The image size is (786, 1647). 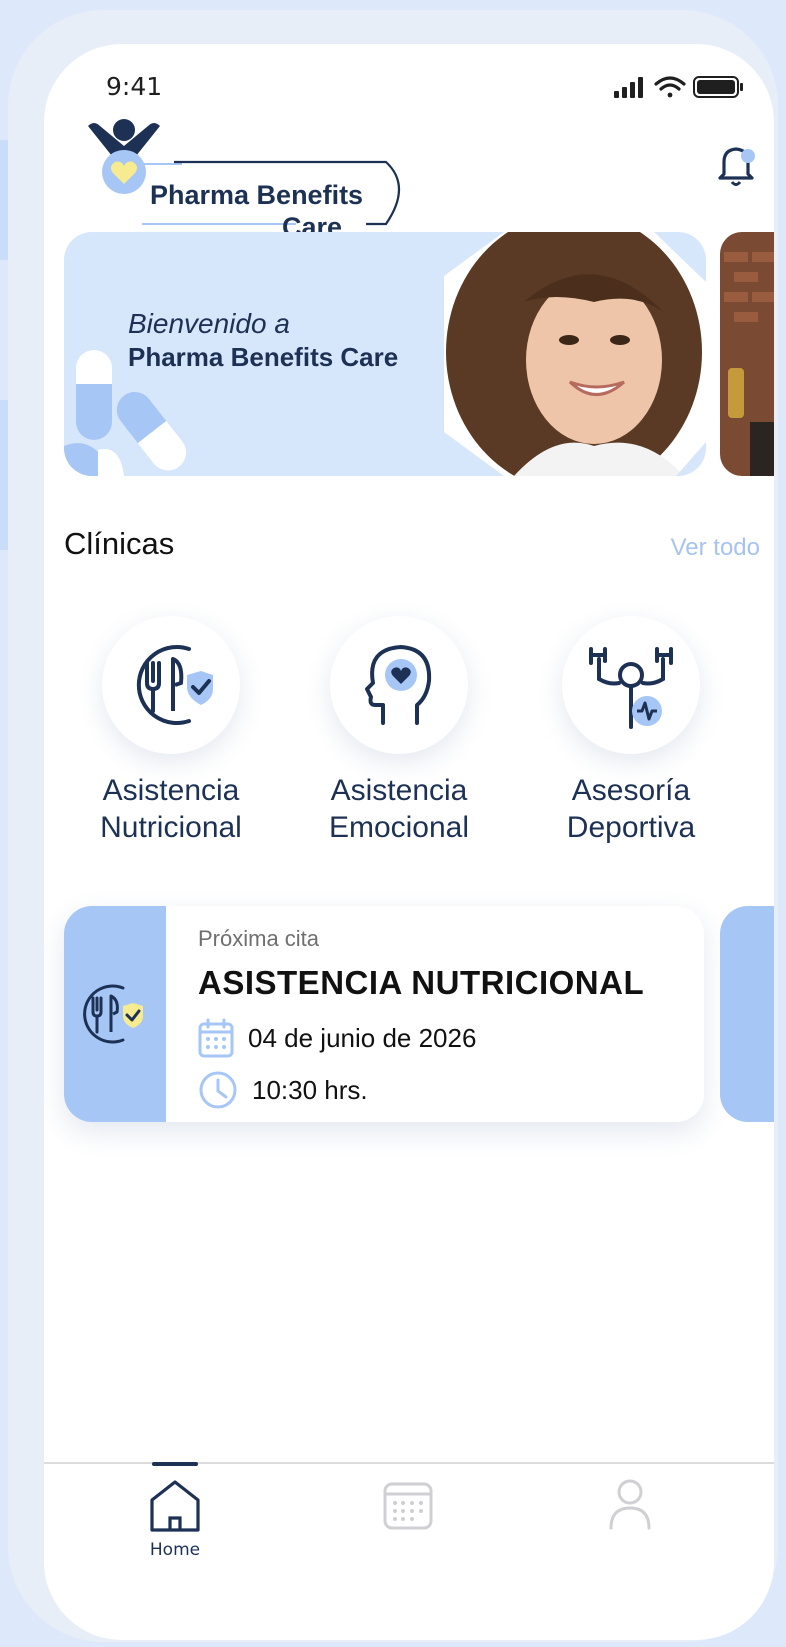 I want to click on section-title-clinics: Clínicas, so click(x=119, y=543).